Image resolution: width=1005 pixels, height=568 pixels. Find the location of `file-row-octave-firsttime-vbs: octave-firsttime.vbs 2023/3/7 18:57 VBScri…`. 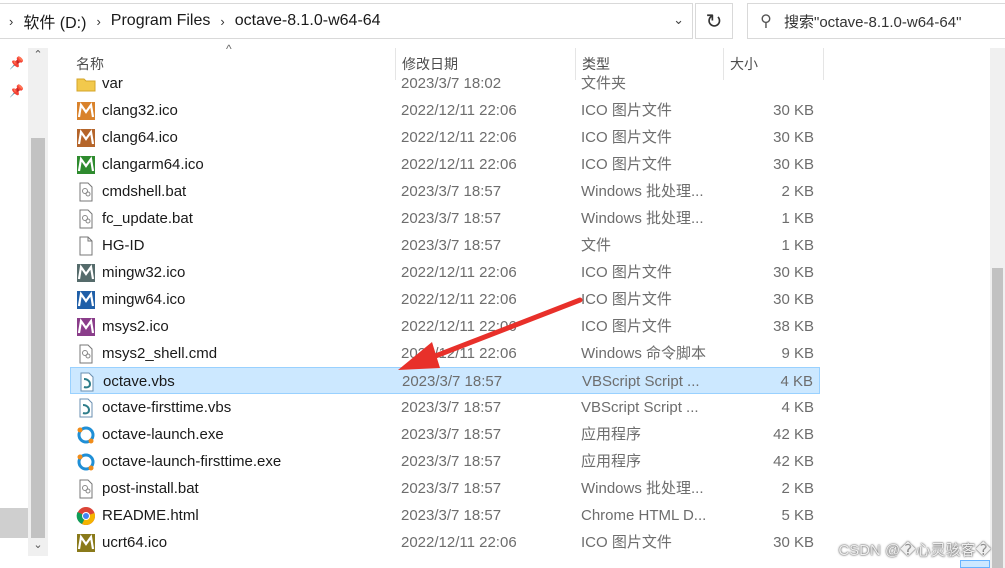

file-row-octave-firsttime-vbs: octave-firsttime.vbs 2023/3/7 18:57 VBScri… is located at coordinates (445, 407).